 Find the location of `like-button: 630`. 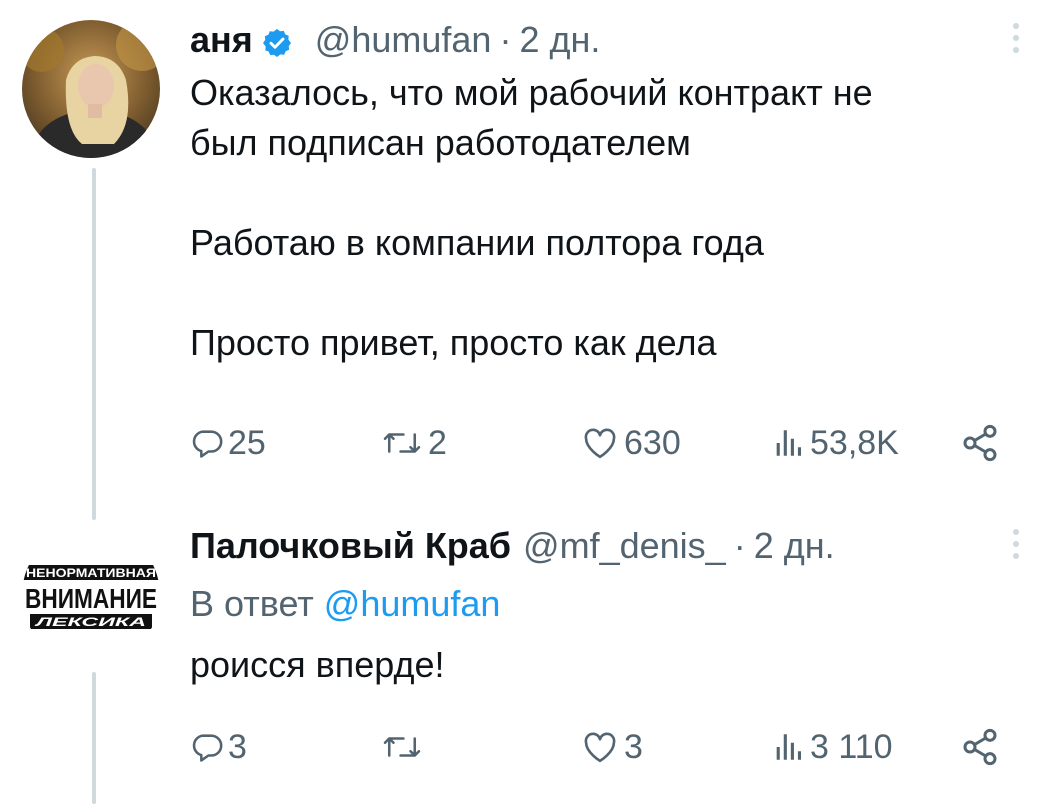

like-button: 630 is located at coordinates (630, 443).